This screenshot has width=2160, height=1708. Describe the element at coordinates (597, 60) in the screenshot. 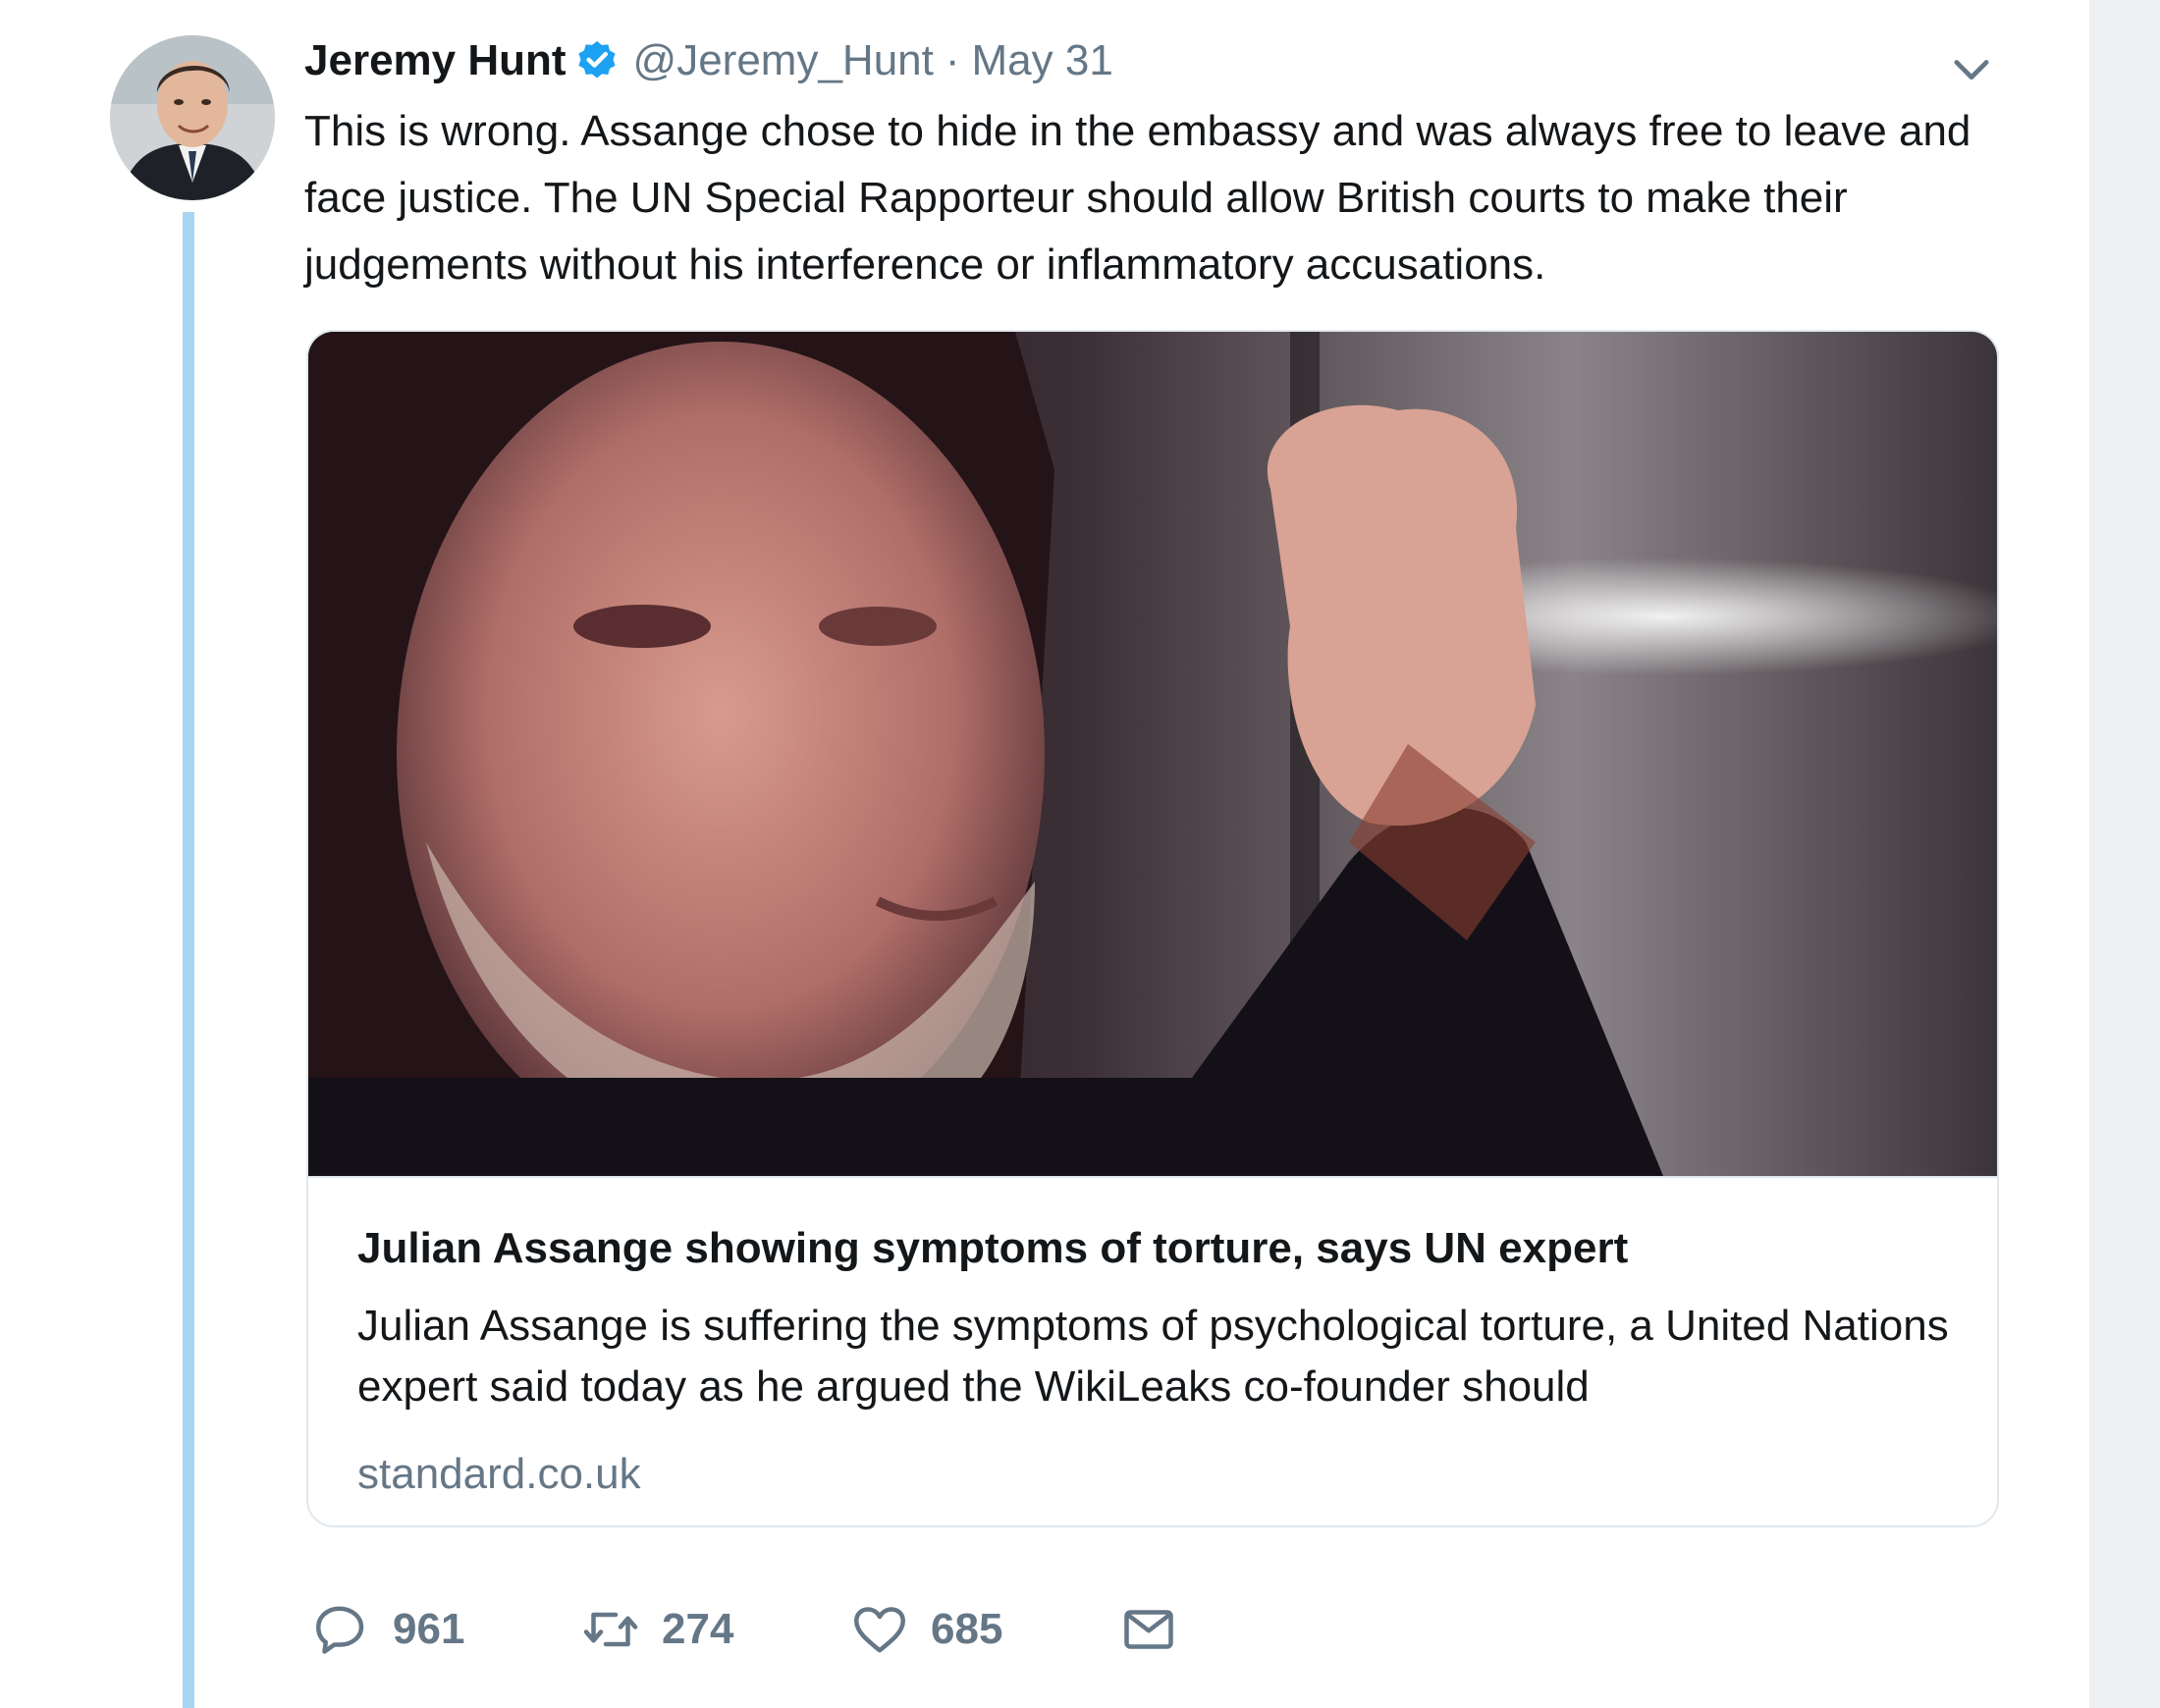

I see `verified-badge-icon` at that location.